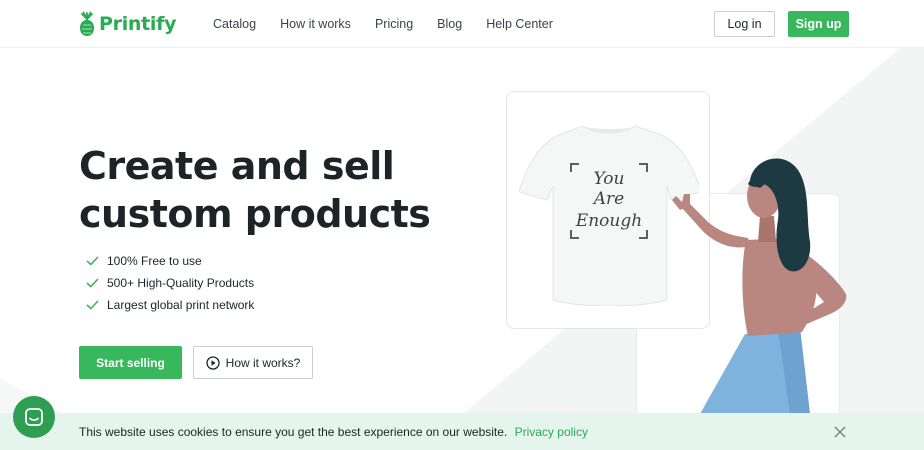 This screenshot has width=924, height=450. I want to click on feature-item: Largest global print network, so click(170, 305).